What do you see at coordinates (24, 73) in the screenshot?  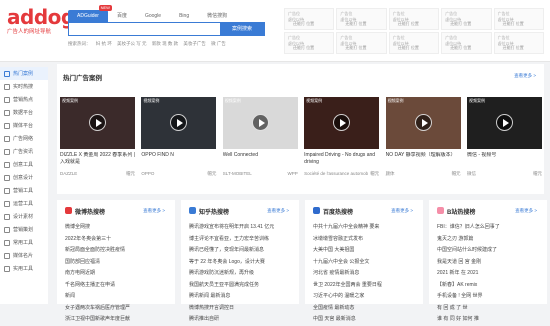 I see `sidebar-item: 热门案例` at bounding box center [24, 73].